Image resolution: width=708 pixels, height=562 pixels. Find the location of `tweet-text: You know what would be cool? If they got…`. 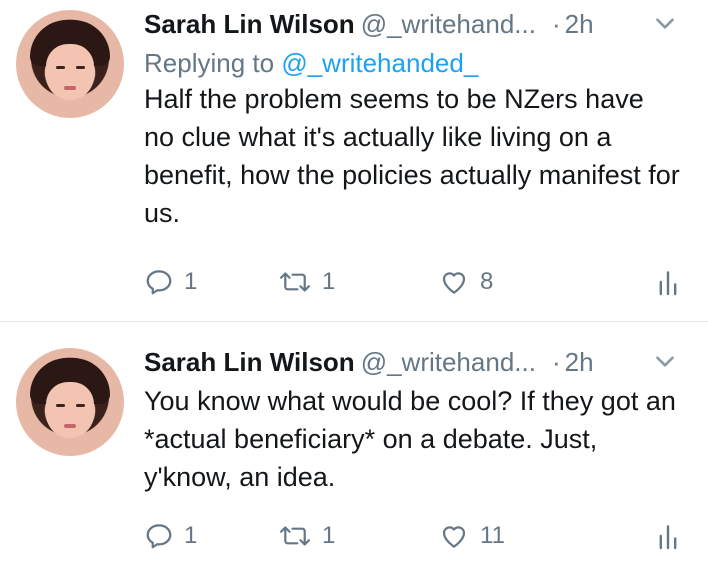

tweet-text: You know what would be cool? If they got… is located at coordinates (410, 439).